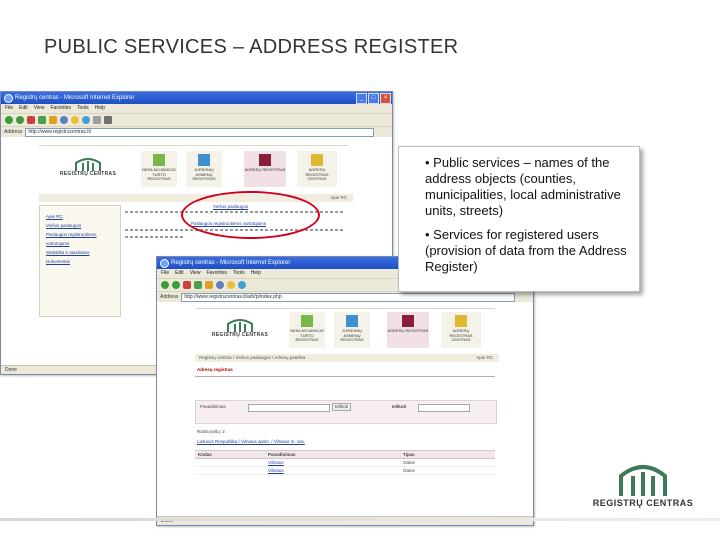  Describe the element at coordinates (108, 120) in the screenshot. I see `print-icon` at that location.